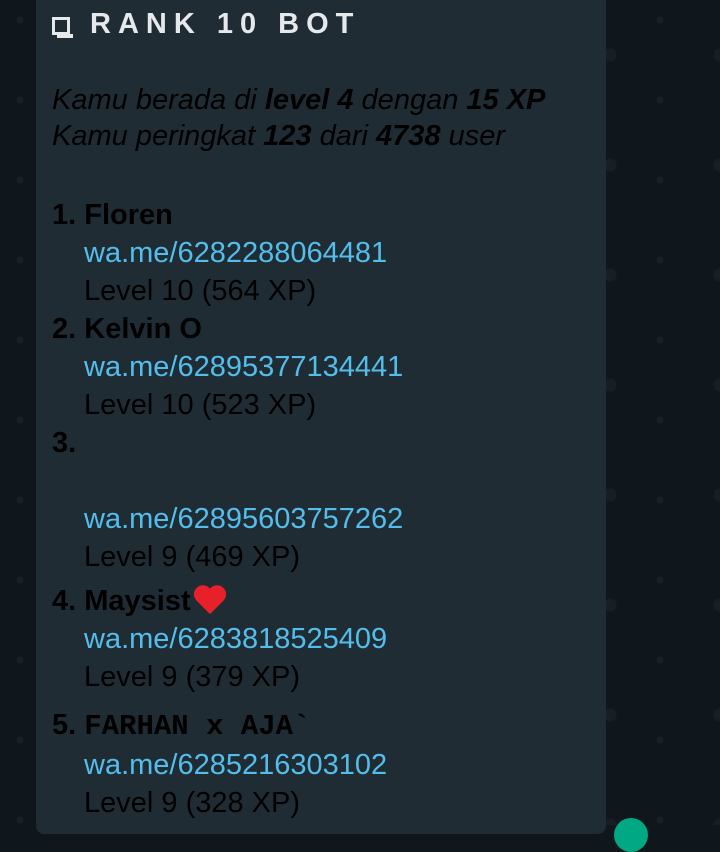  I want to click on rank-number: 2., so click(64, 329).